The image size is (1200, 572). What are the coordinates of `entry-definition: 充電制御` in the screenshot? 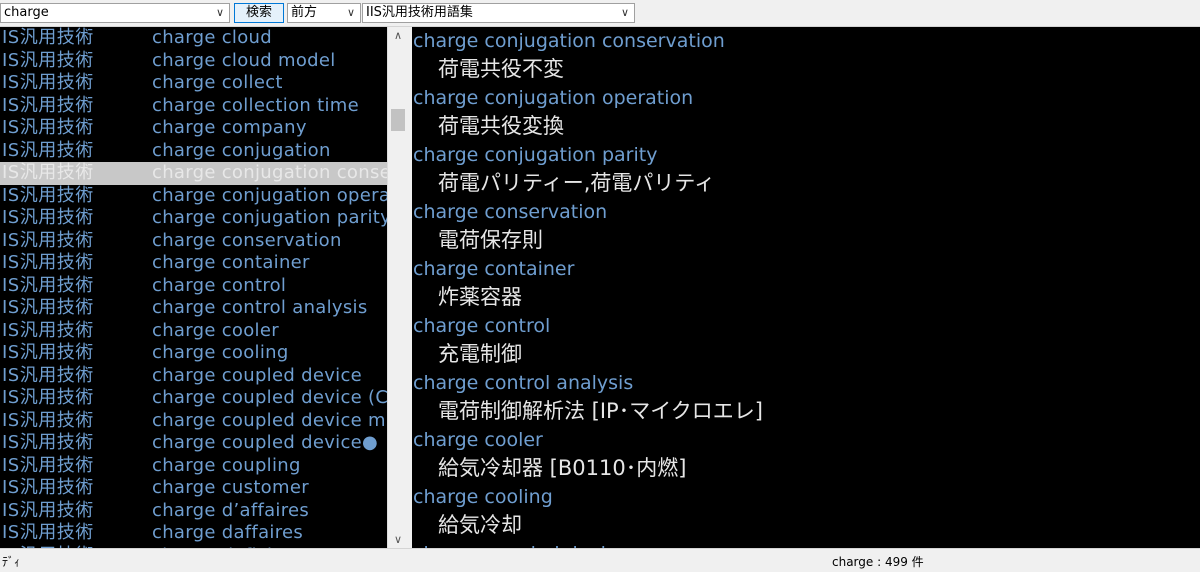 It's located at (480, 354).